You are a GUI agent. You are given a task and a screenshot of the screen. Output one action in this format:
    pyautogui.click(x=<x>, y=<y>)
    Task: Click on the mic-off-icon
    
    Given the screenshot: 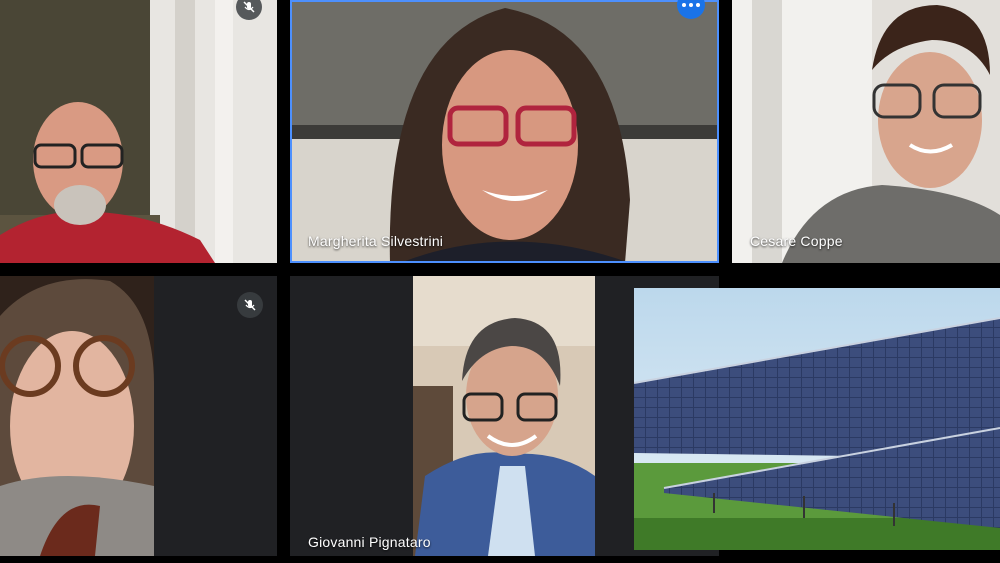 What is the action you would take?
    pyautogui.click(x=250, y=305)
    